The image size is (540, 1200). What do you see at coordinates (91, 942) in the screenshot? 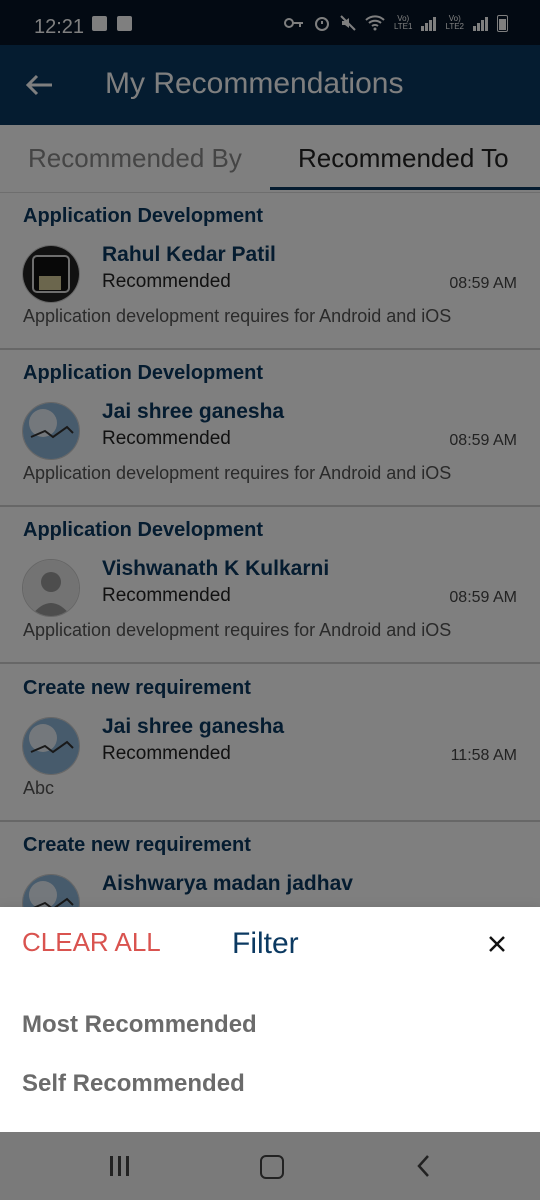
I see `clear-all-button: CLEAR ALL` at bounding box center [91, 942].